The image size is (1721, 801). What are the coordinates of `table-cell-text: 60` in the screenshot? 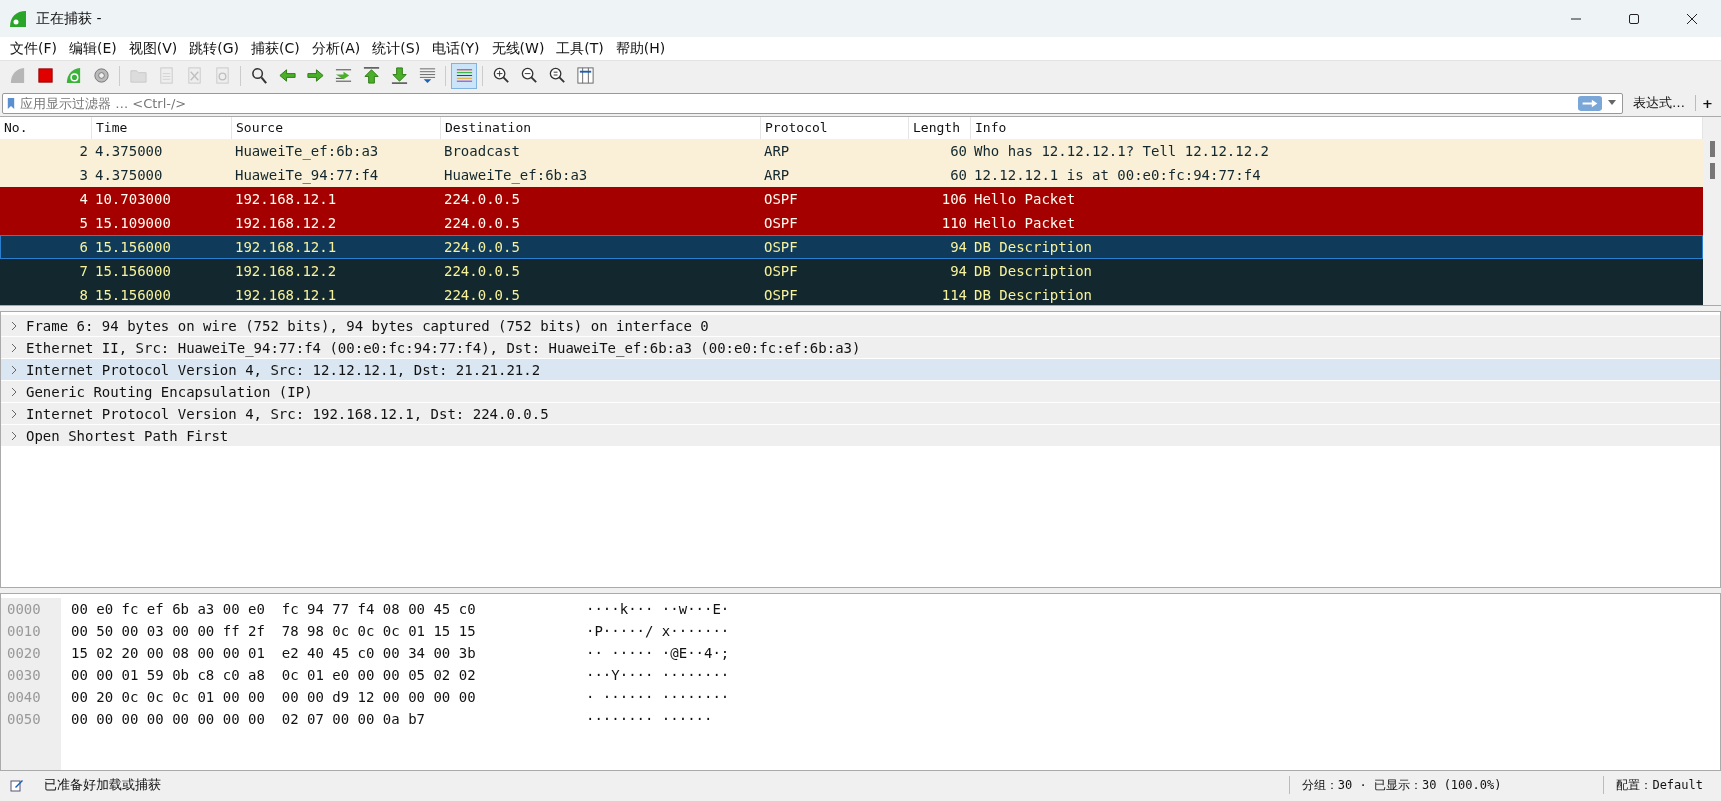 It's located at (958, 175).